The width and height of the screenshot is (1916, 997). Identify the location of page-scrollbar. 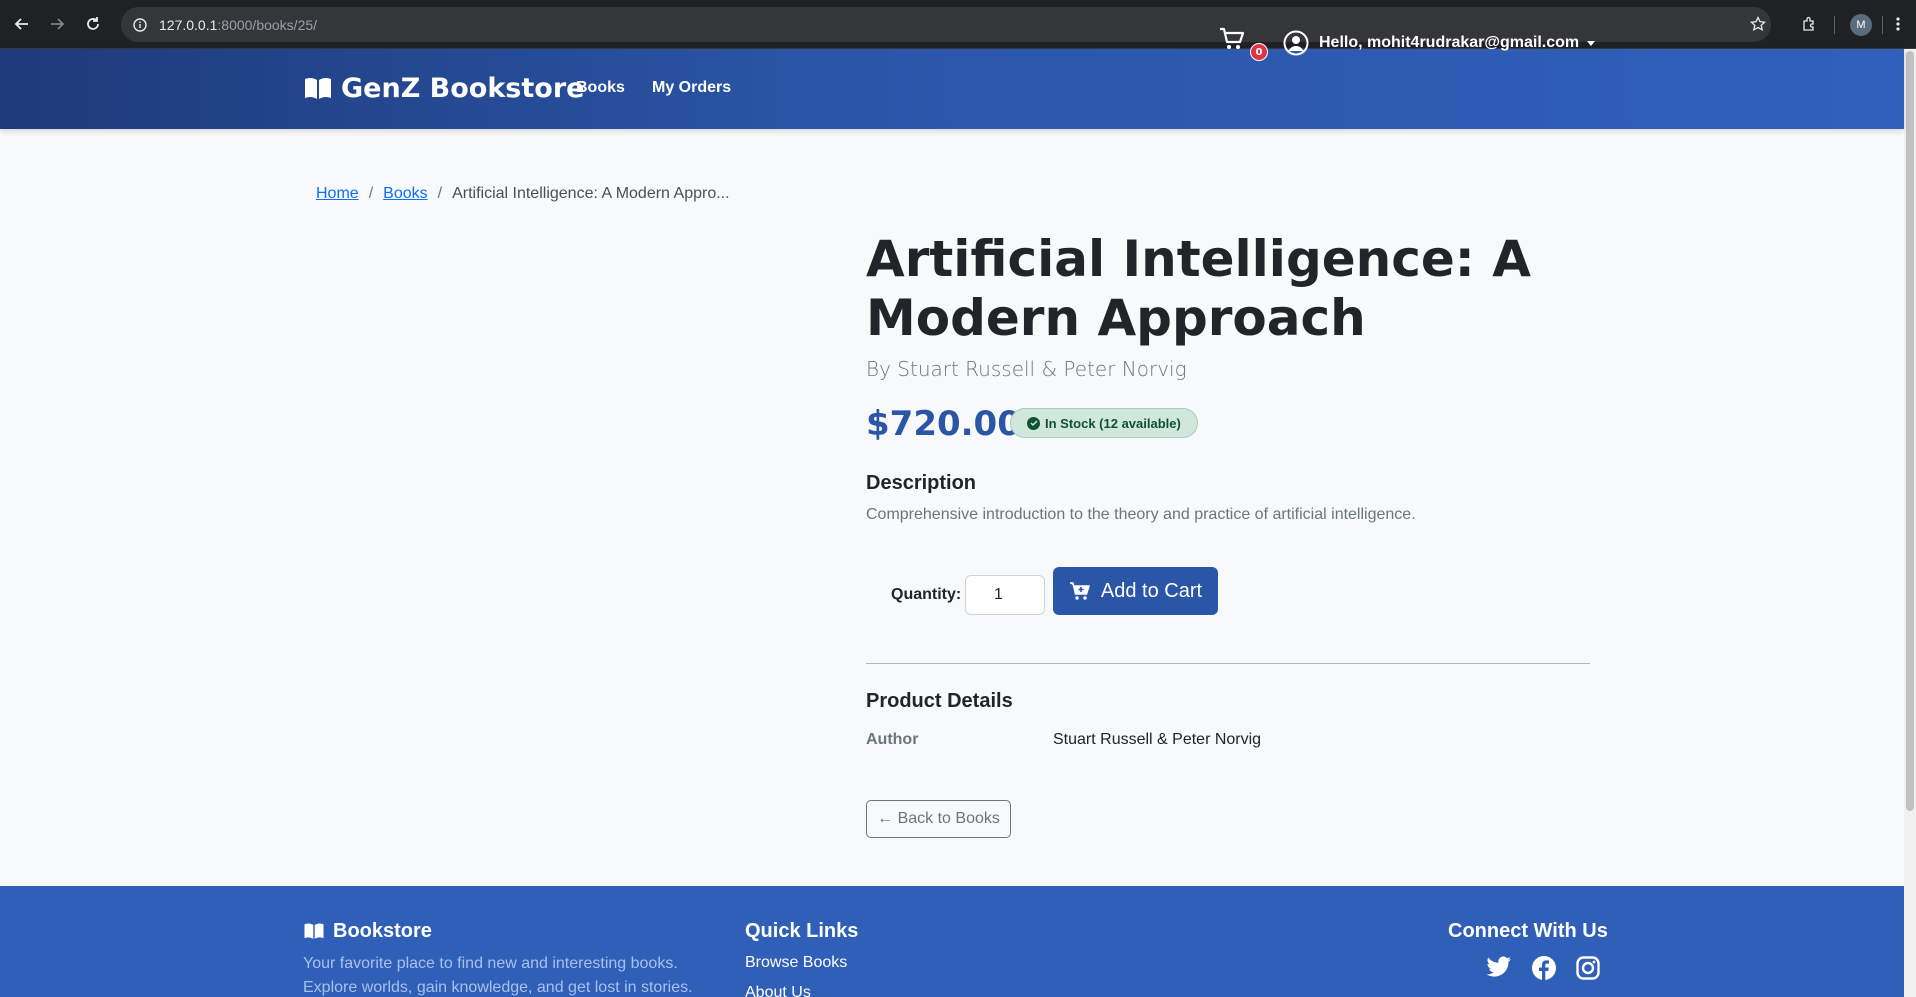
(1910, 523).